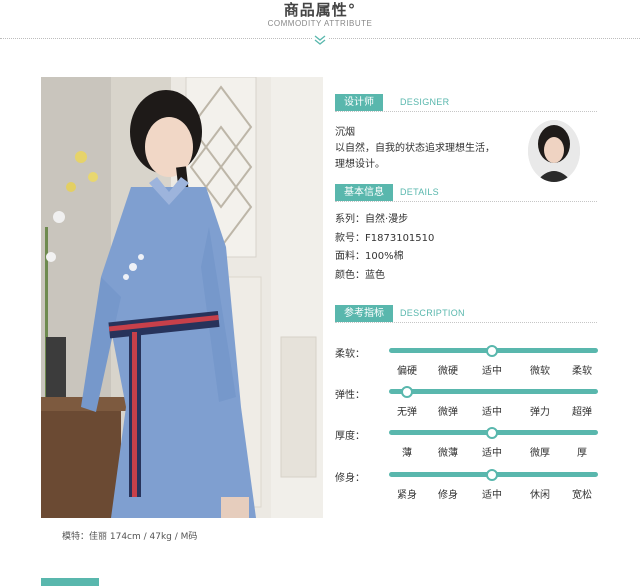 The width and height of the screenshot is (640, 586). What do you see at coordinates (540, 371) in the screenshot?
I see `scale-option: 微软` at bounding box center [540, 371].